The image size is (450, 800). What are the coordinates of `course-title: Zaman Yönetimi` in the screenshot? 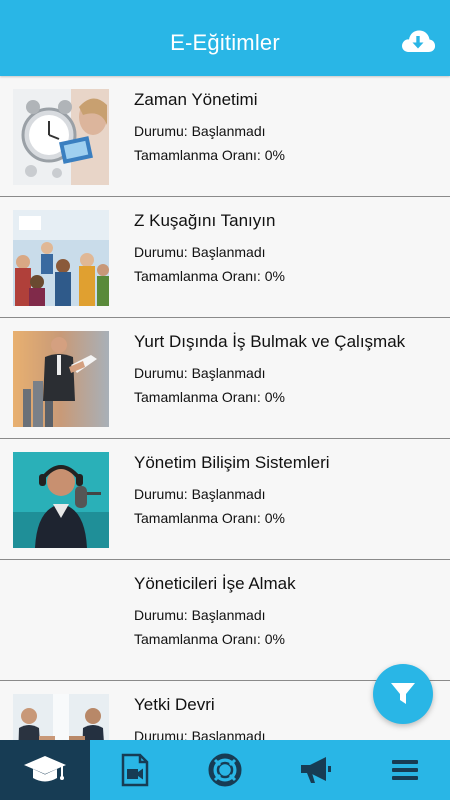 It's located at (196, 99).